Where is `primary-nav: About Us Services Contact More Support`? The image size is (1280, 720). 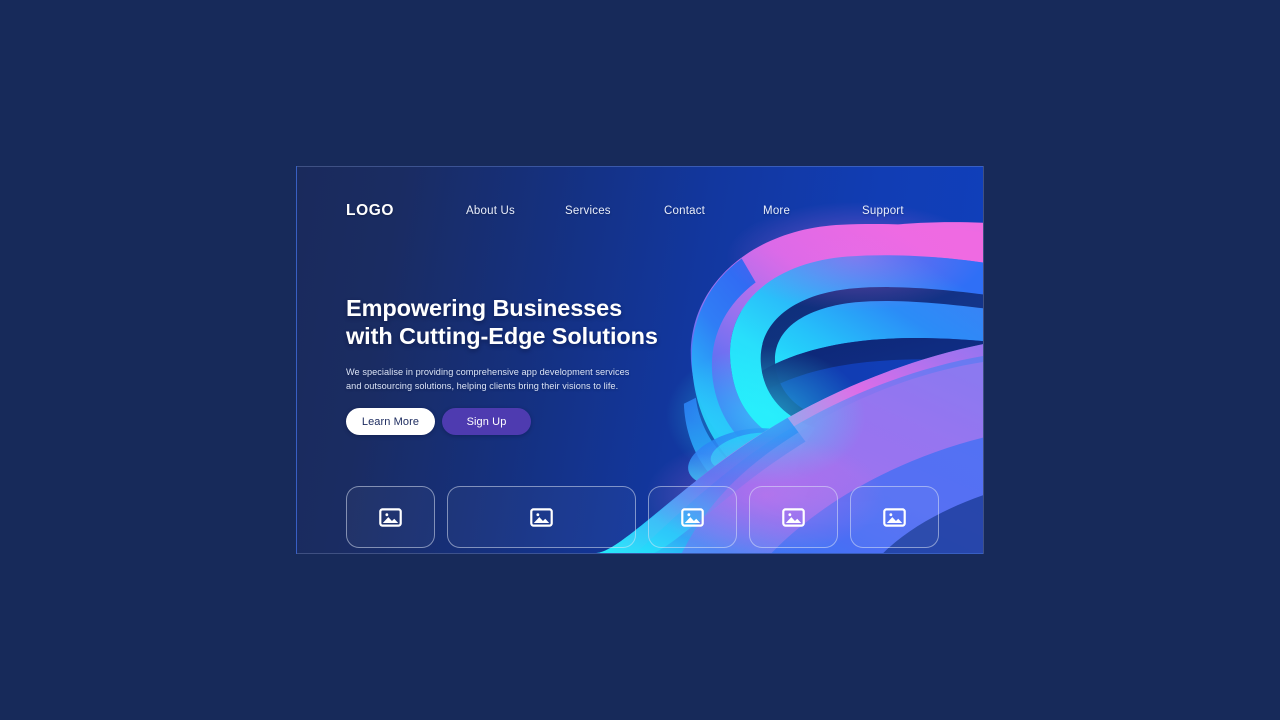 primary-nav: About Us Services Contact More Support is located at coordinates (713, 211).